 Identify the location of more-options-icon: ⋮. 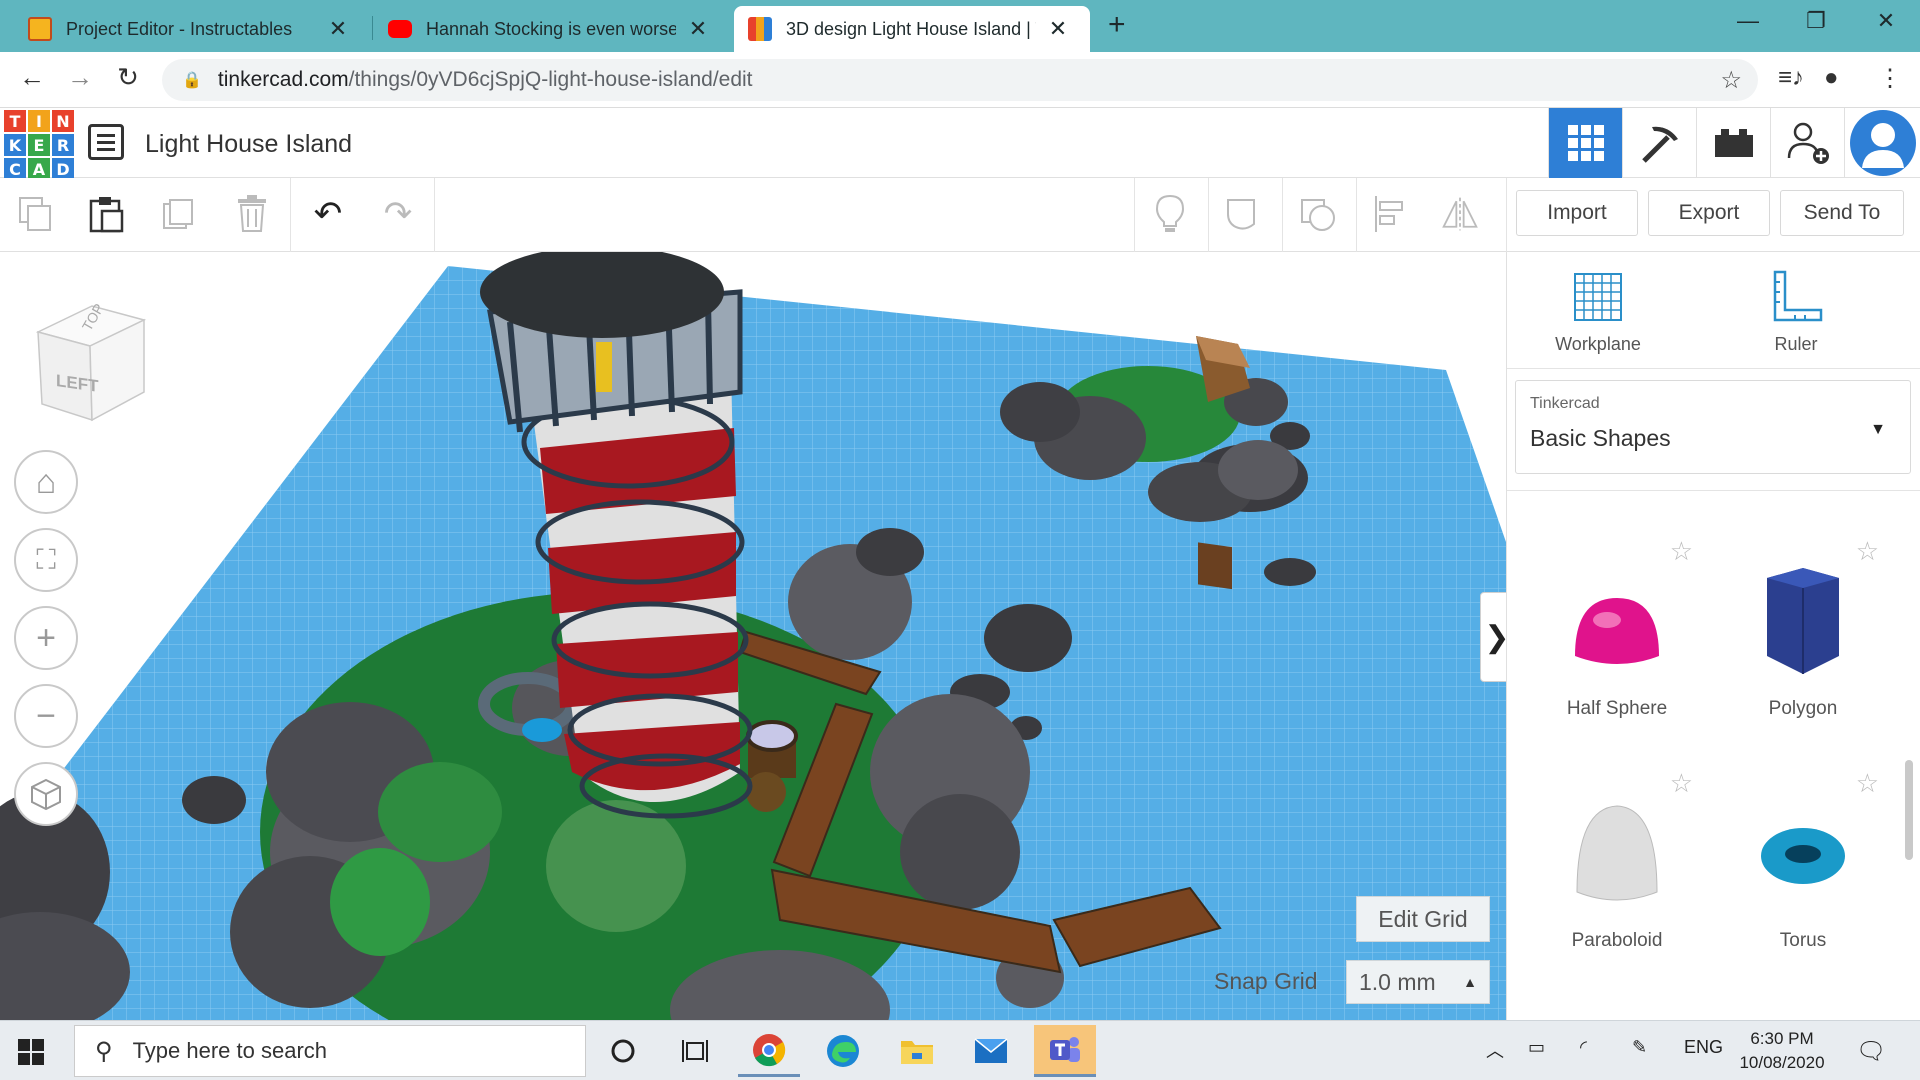
(1890, 78).